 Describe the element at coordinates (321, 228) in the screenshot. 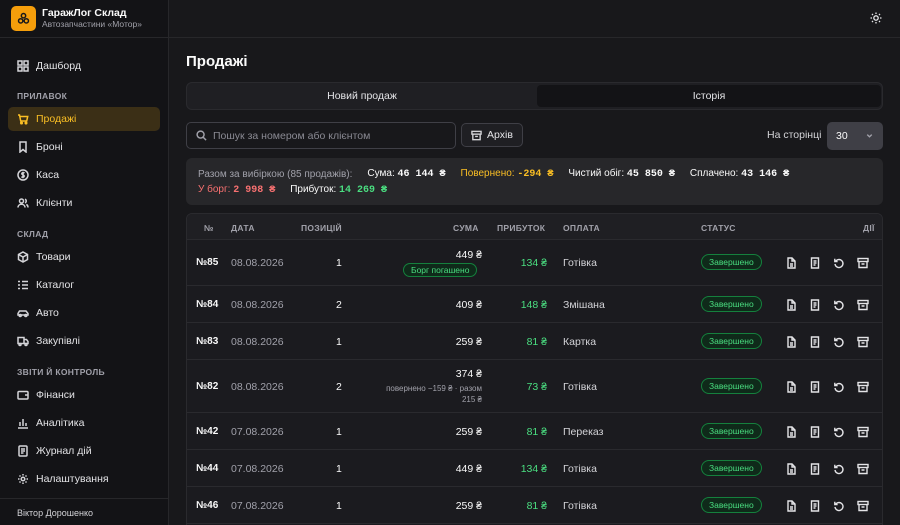

I see `col-positions: ПОЗИЦІЙ` at that location.